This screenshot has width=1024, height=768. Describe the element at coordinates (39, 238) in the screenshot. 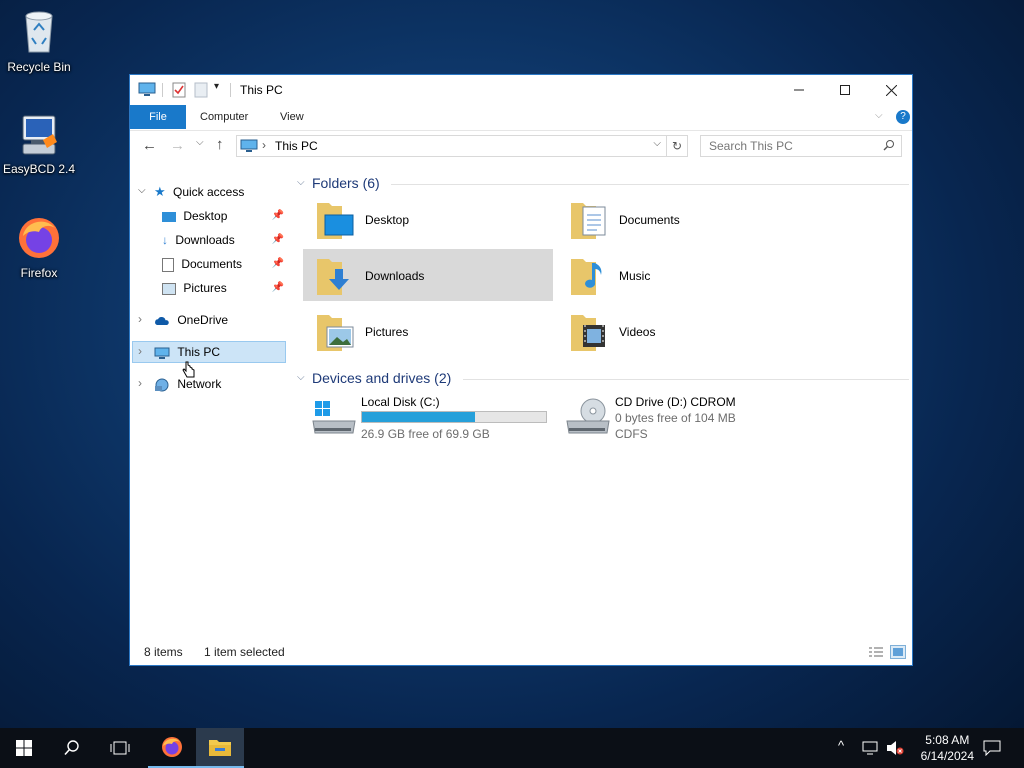

I see `firefox-icon` at that location.